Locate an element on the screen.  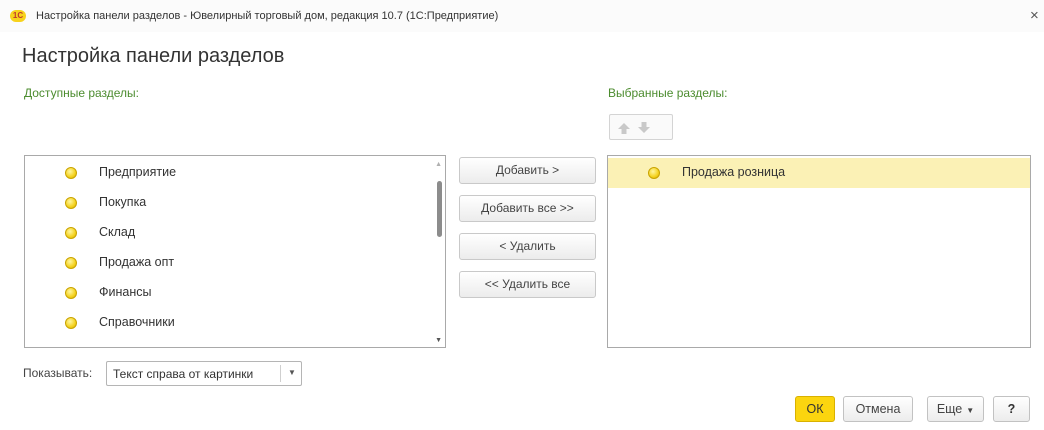
list-item-label: Покупка is located at coordinates (123, 202).